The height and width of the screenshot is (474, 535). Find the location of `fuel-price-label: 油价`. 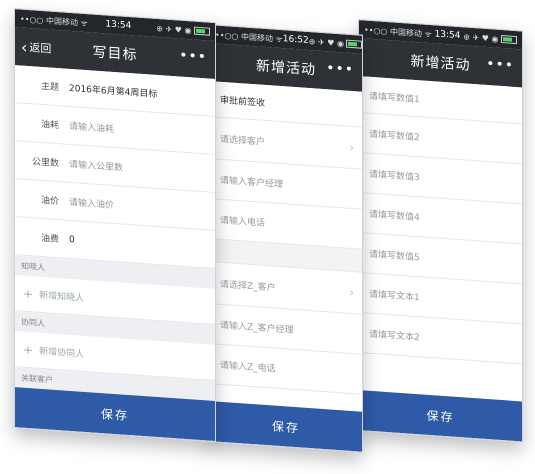

fuel-price-label: 油价 is located at coordinates (49, 201).